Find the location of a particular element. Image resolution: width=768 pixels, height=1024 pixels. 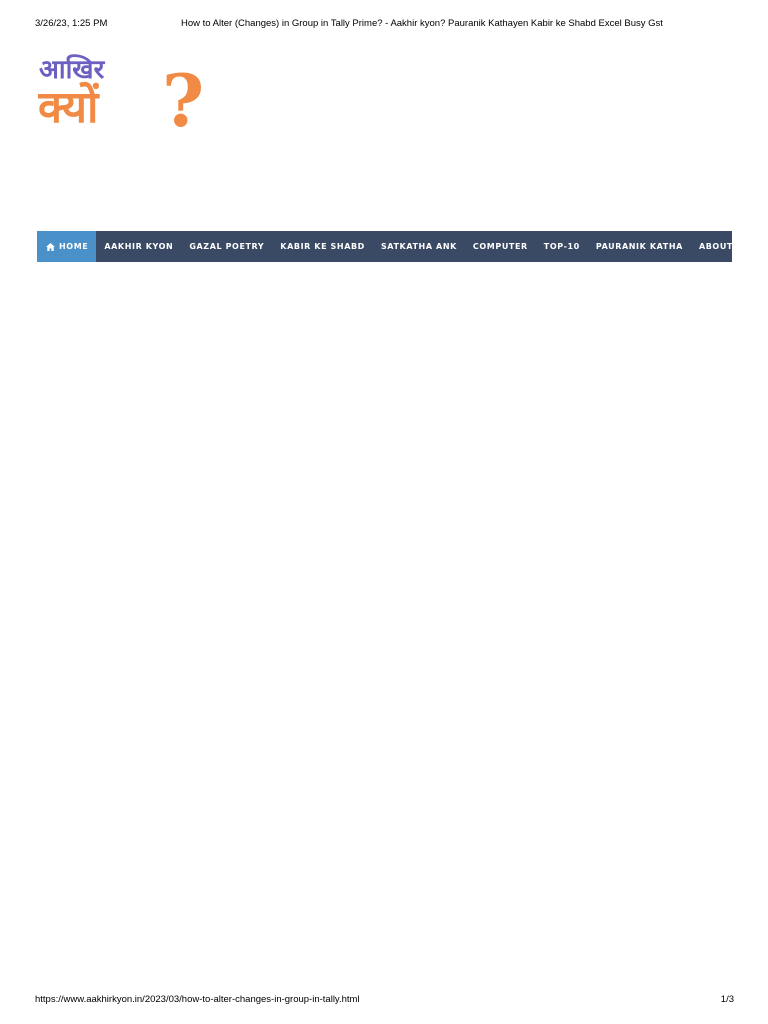

nav-label-satkatha-ank: SATKATHA ANK is located at coordinates (418, 246).